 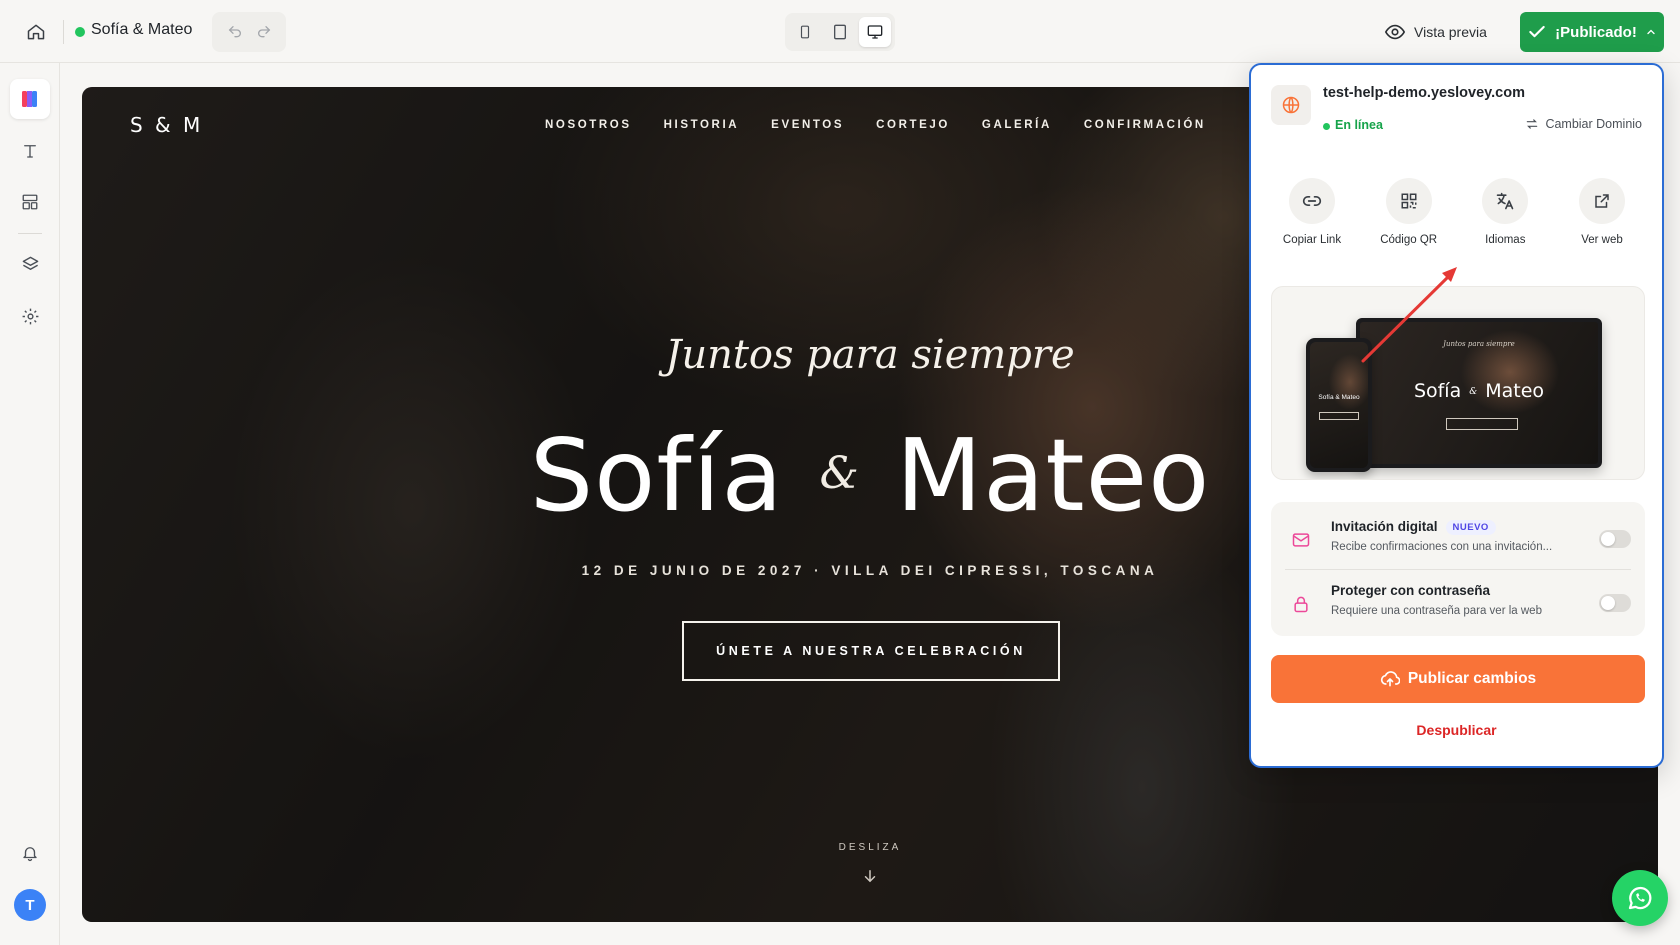 What do you see at coordinates (1473, 392) in the screenshot?
I see `mockup-ampersand: &` at bounding box center [1473, 392].